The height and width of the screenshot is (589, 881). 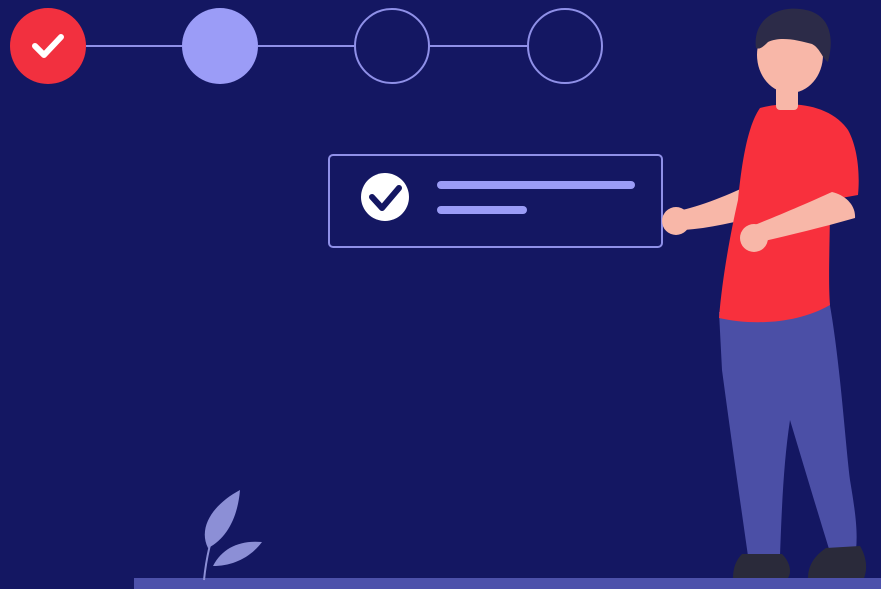 What do you see at coordinates (48, 46) in the screenshot?
I see `step-1-completed` at bounding box center [48, 46].